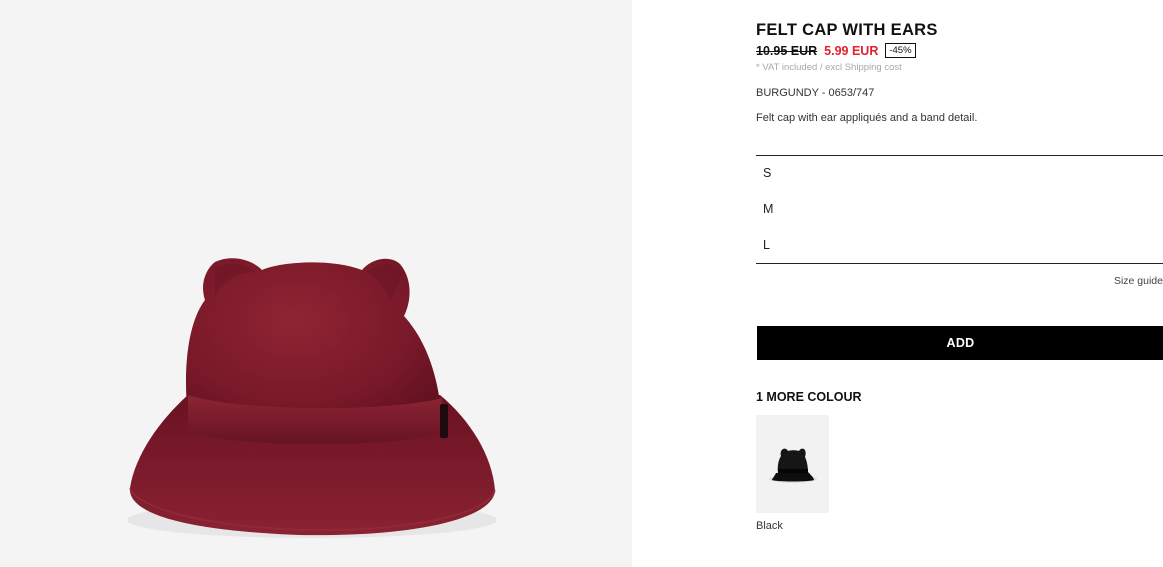 This screenshot has width=1163, height=567. Describe the element at coordinates (959, 246) in the screenshot. I see `size-option-l: L` at that location.